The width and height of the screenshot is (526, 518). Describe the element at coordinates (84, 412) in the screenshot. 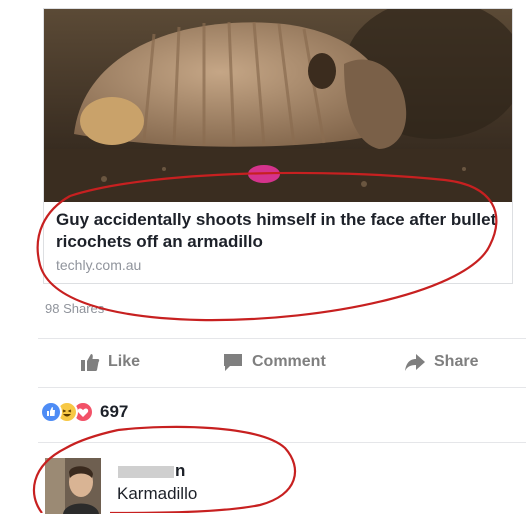

I see `reactions-summary: 697` at that location.